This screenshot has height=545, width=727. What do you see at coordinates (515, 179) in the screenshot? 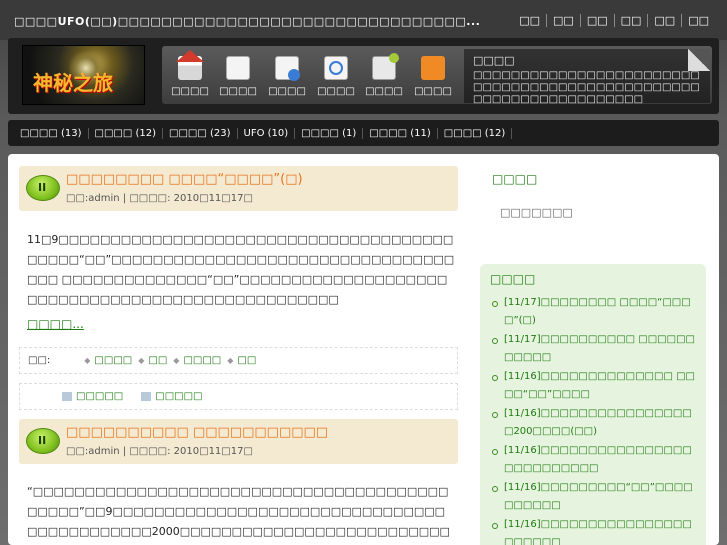
I see `sidebar-heading: □□□□` at bounding box center [515, 179].